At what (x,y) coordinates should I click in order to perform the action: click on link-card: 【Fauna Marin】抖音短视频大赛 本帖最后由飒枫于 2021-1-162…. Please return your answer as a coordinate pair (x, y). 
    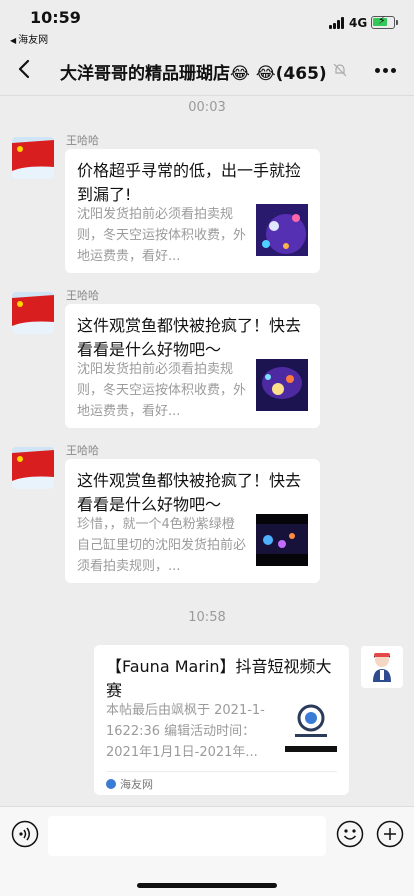
    Looking at the image, I should click on (221, 720).